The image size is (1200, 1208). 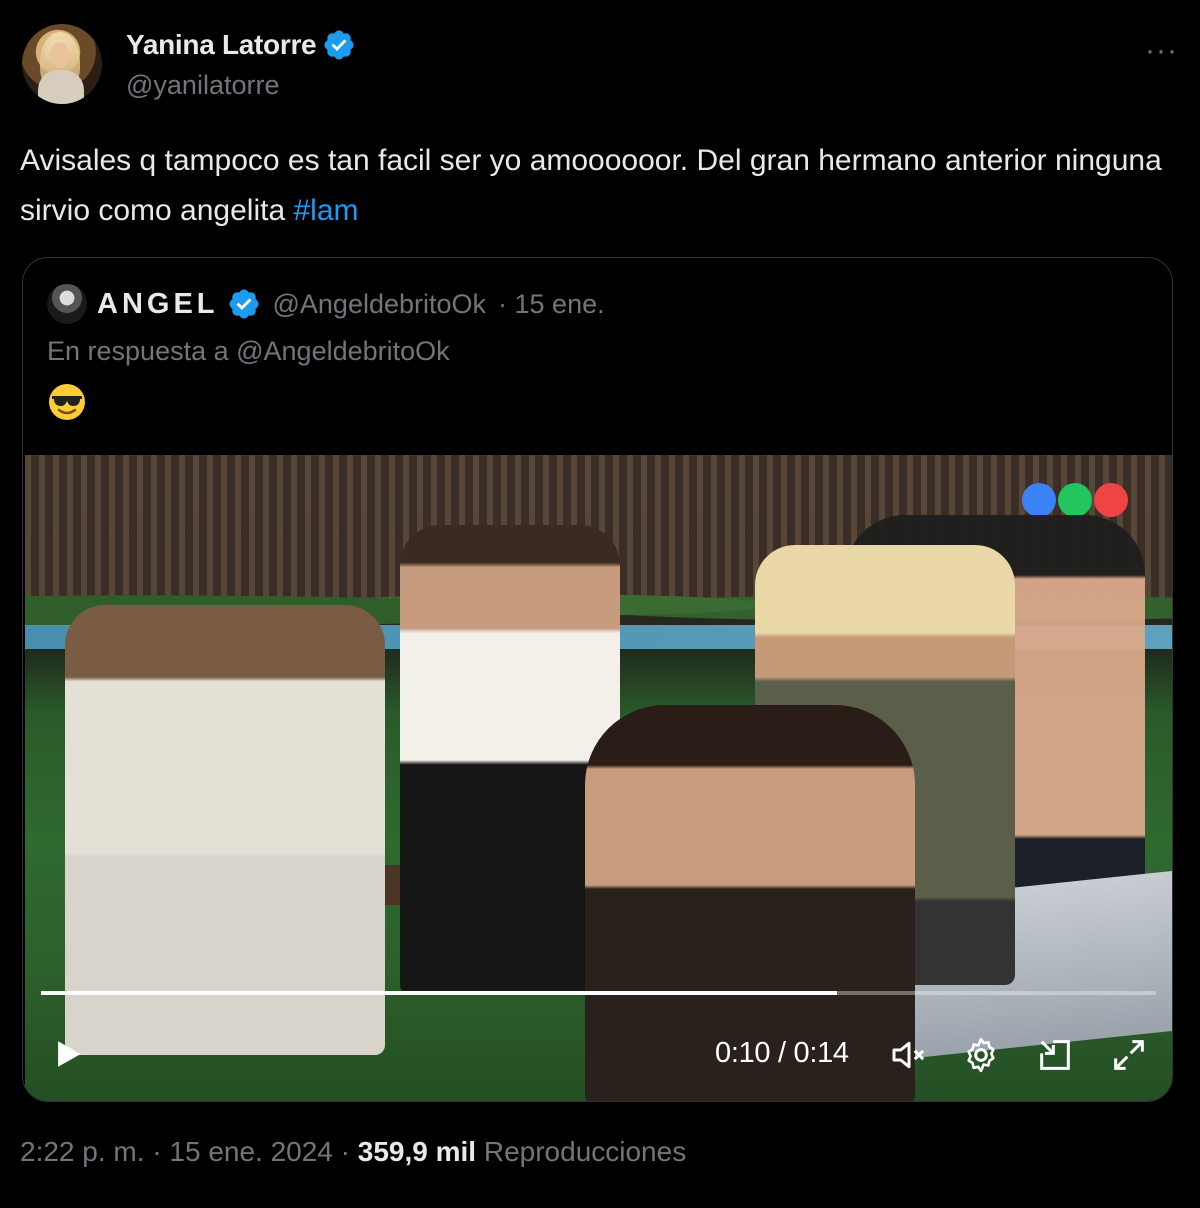 What do you see at coordinates (600, 66) in the screenshot?
I see `tweet-header: Yanina Latorre @yanilatorre ···` at bounding box center [600, 66].